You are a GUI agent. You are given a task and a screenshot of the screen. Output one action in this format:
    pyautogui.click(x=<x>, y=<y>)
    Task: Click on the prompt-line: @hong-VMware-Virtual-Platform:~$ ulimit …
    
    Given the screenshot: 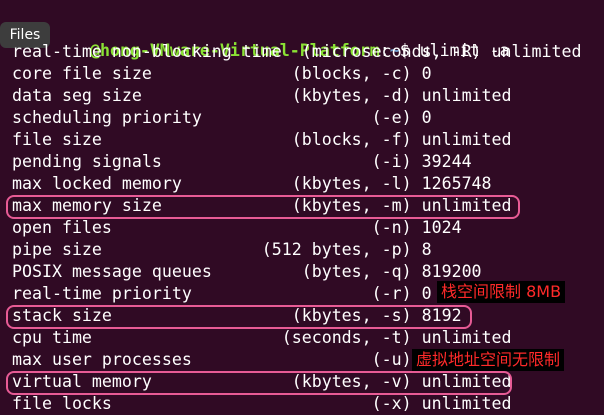 What is the action you would take?
    pyautogui.click(x=261, y=39)
    